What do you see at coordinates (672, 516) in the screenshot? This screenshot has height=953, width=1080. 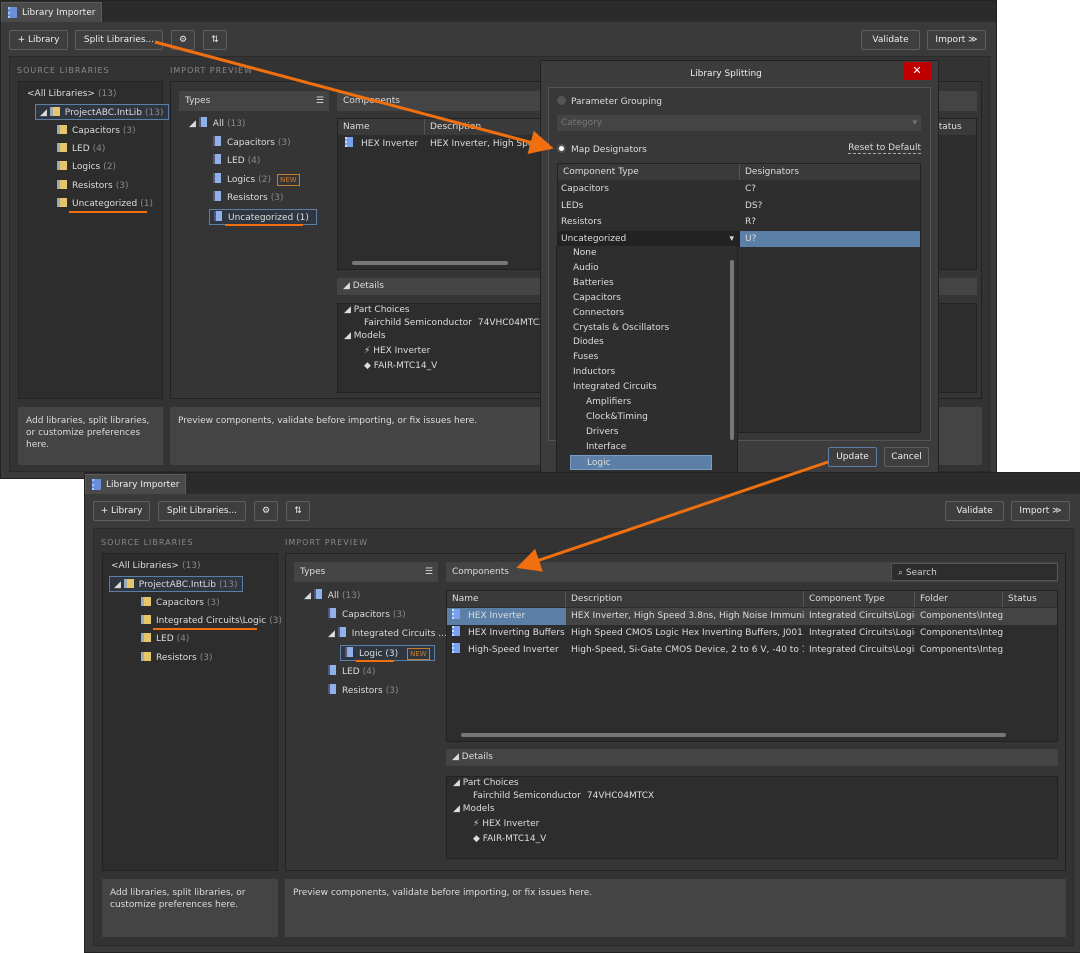 I see `arrow-update-to-components` at bounding box center [672, 516].